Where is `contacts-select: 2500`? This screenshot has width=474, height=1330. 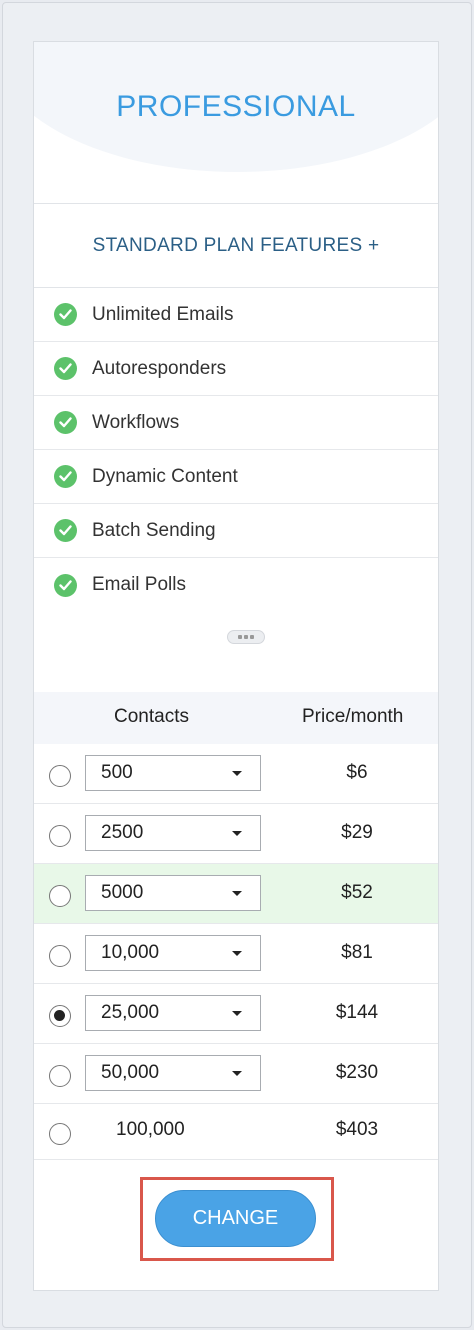 contacts-select: 2500 is located at coordinates (173, 833).